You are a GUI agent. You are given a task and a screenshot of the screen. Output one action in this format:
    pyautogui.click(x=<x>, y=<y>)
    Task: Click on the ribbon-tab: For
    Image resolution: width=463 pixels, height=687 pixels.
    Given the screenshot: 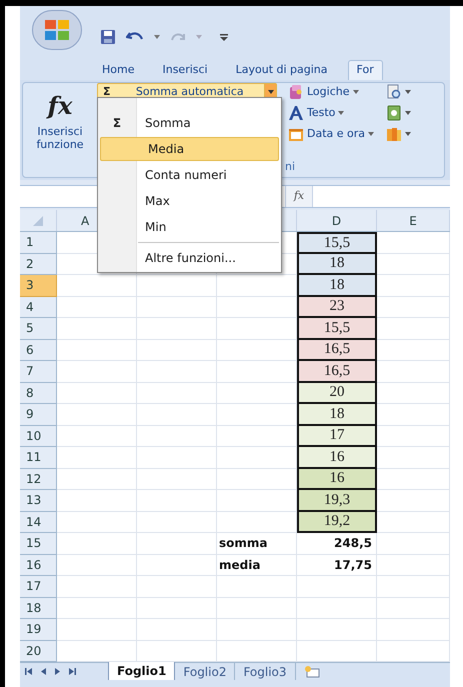 What is the action you would take?
    pyautogui.click(x=365, y=70)
    